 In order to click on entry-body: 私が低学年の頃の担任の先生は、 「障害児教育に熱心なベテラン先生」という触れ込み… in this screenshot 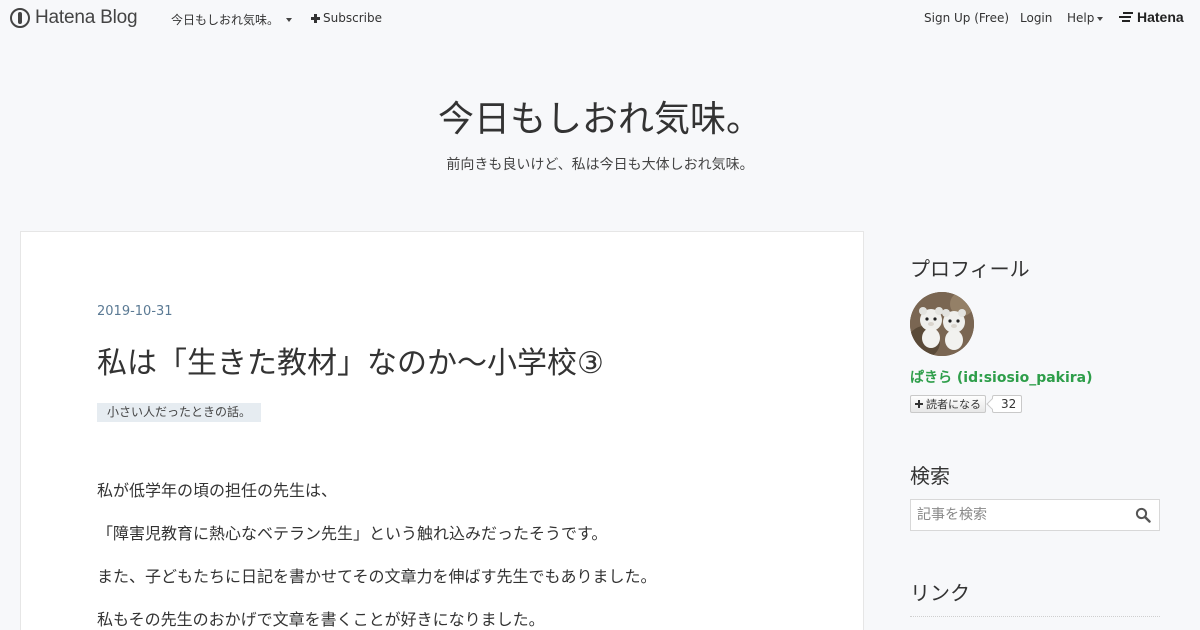, I will do `click(447, 555)`.